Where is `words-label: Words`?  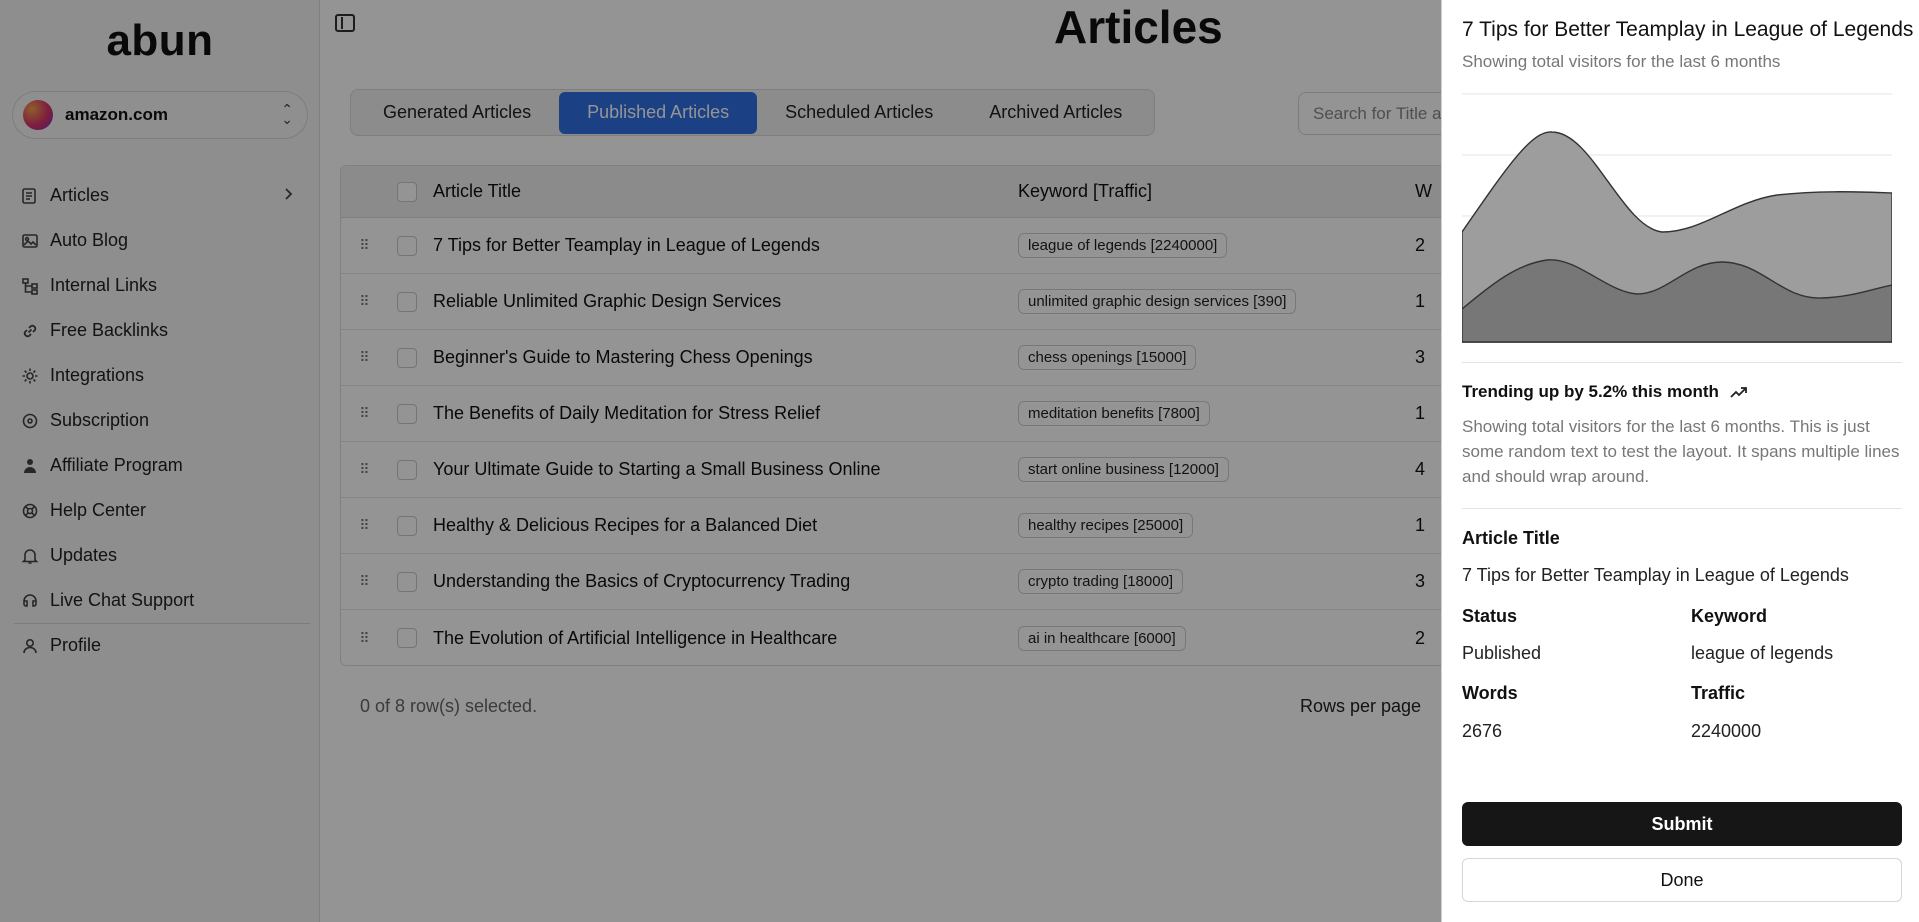 words-label: Words is located at coordinates (1490, 693).